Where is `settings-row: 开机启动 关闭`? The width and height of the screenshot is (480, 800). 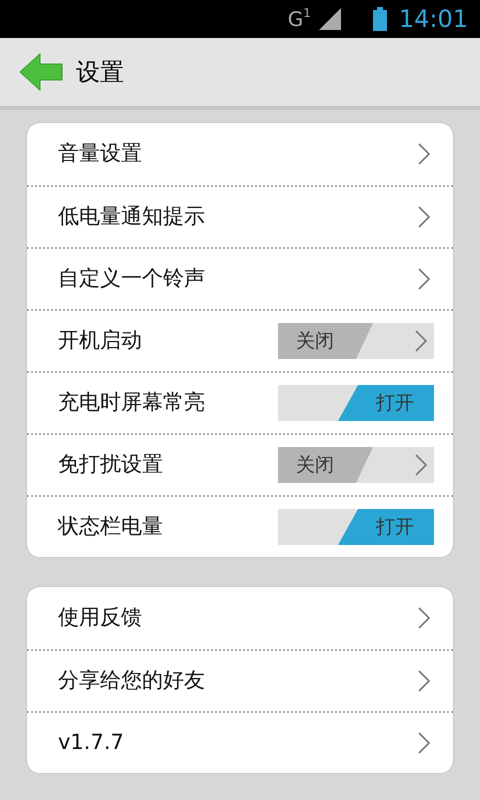
settings-row: 开机启动 关闭 is located at coordinates (240, 340).